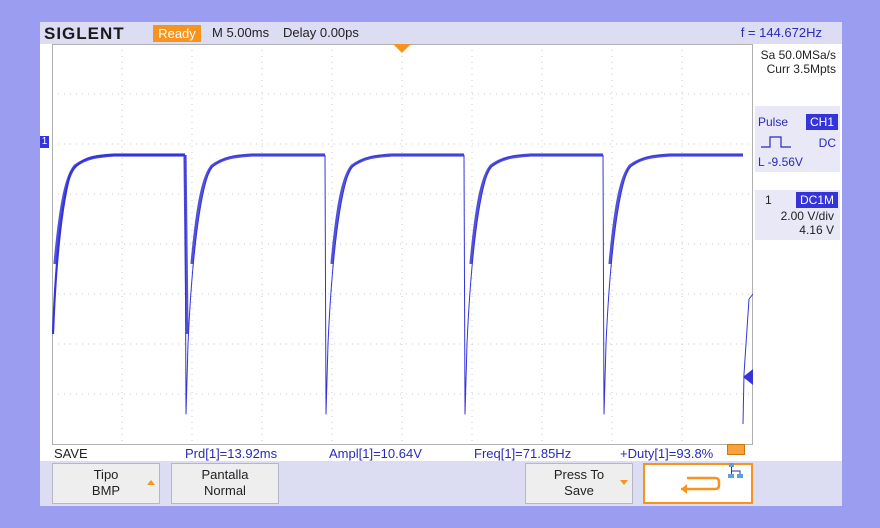  Describe the element at coordinates (523, 453) in the screenshot. I see `measurement-frequency: Freq[1]=71.85Hz` at that location.